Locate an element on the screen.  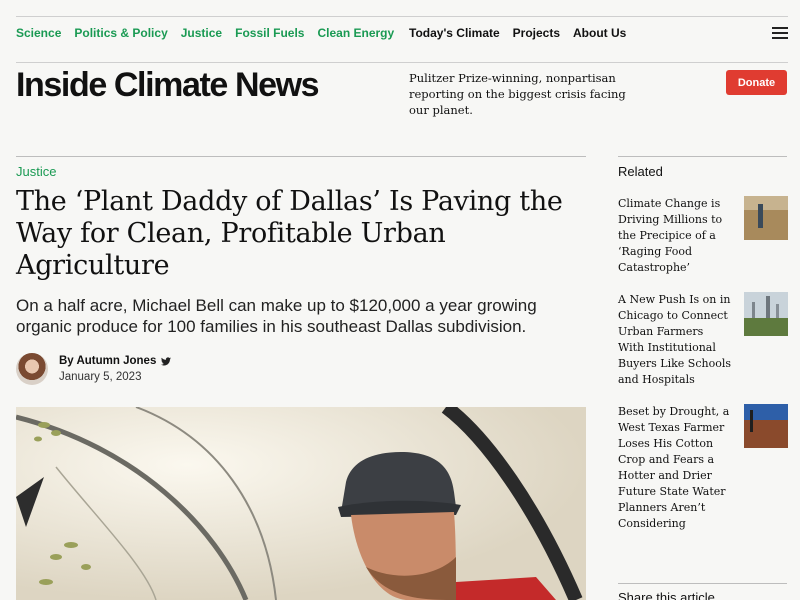
author-avatar is located at coordinates (32, 369).